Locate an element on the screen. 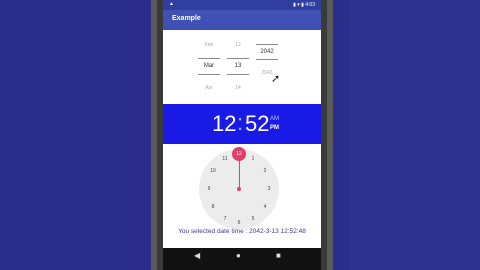  clock-number: 7 is located at coordinates (225, 219).